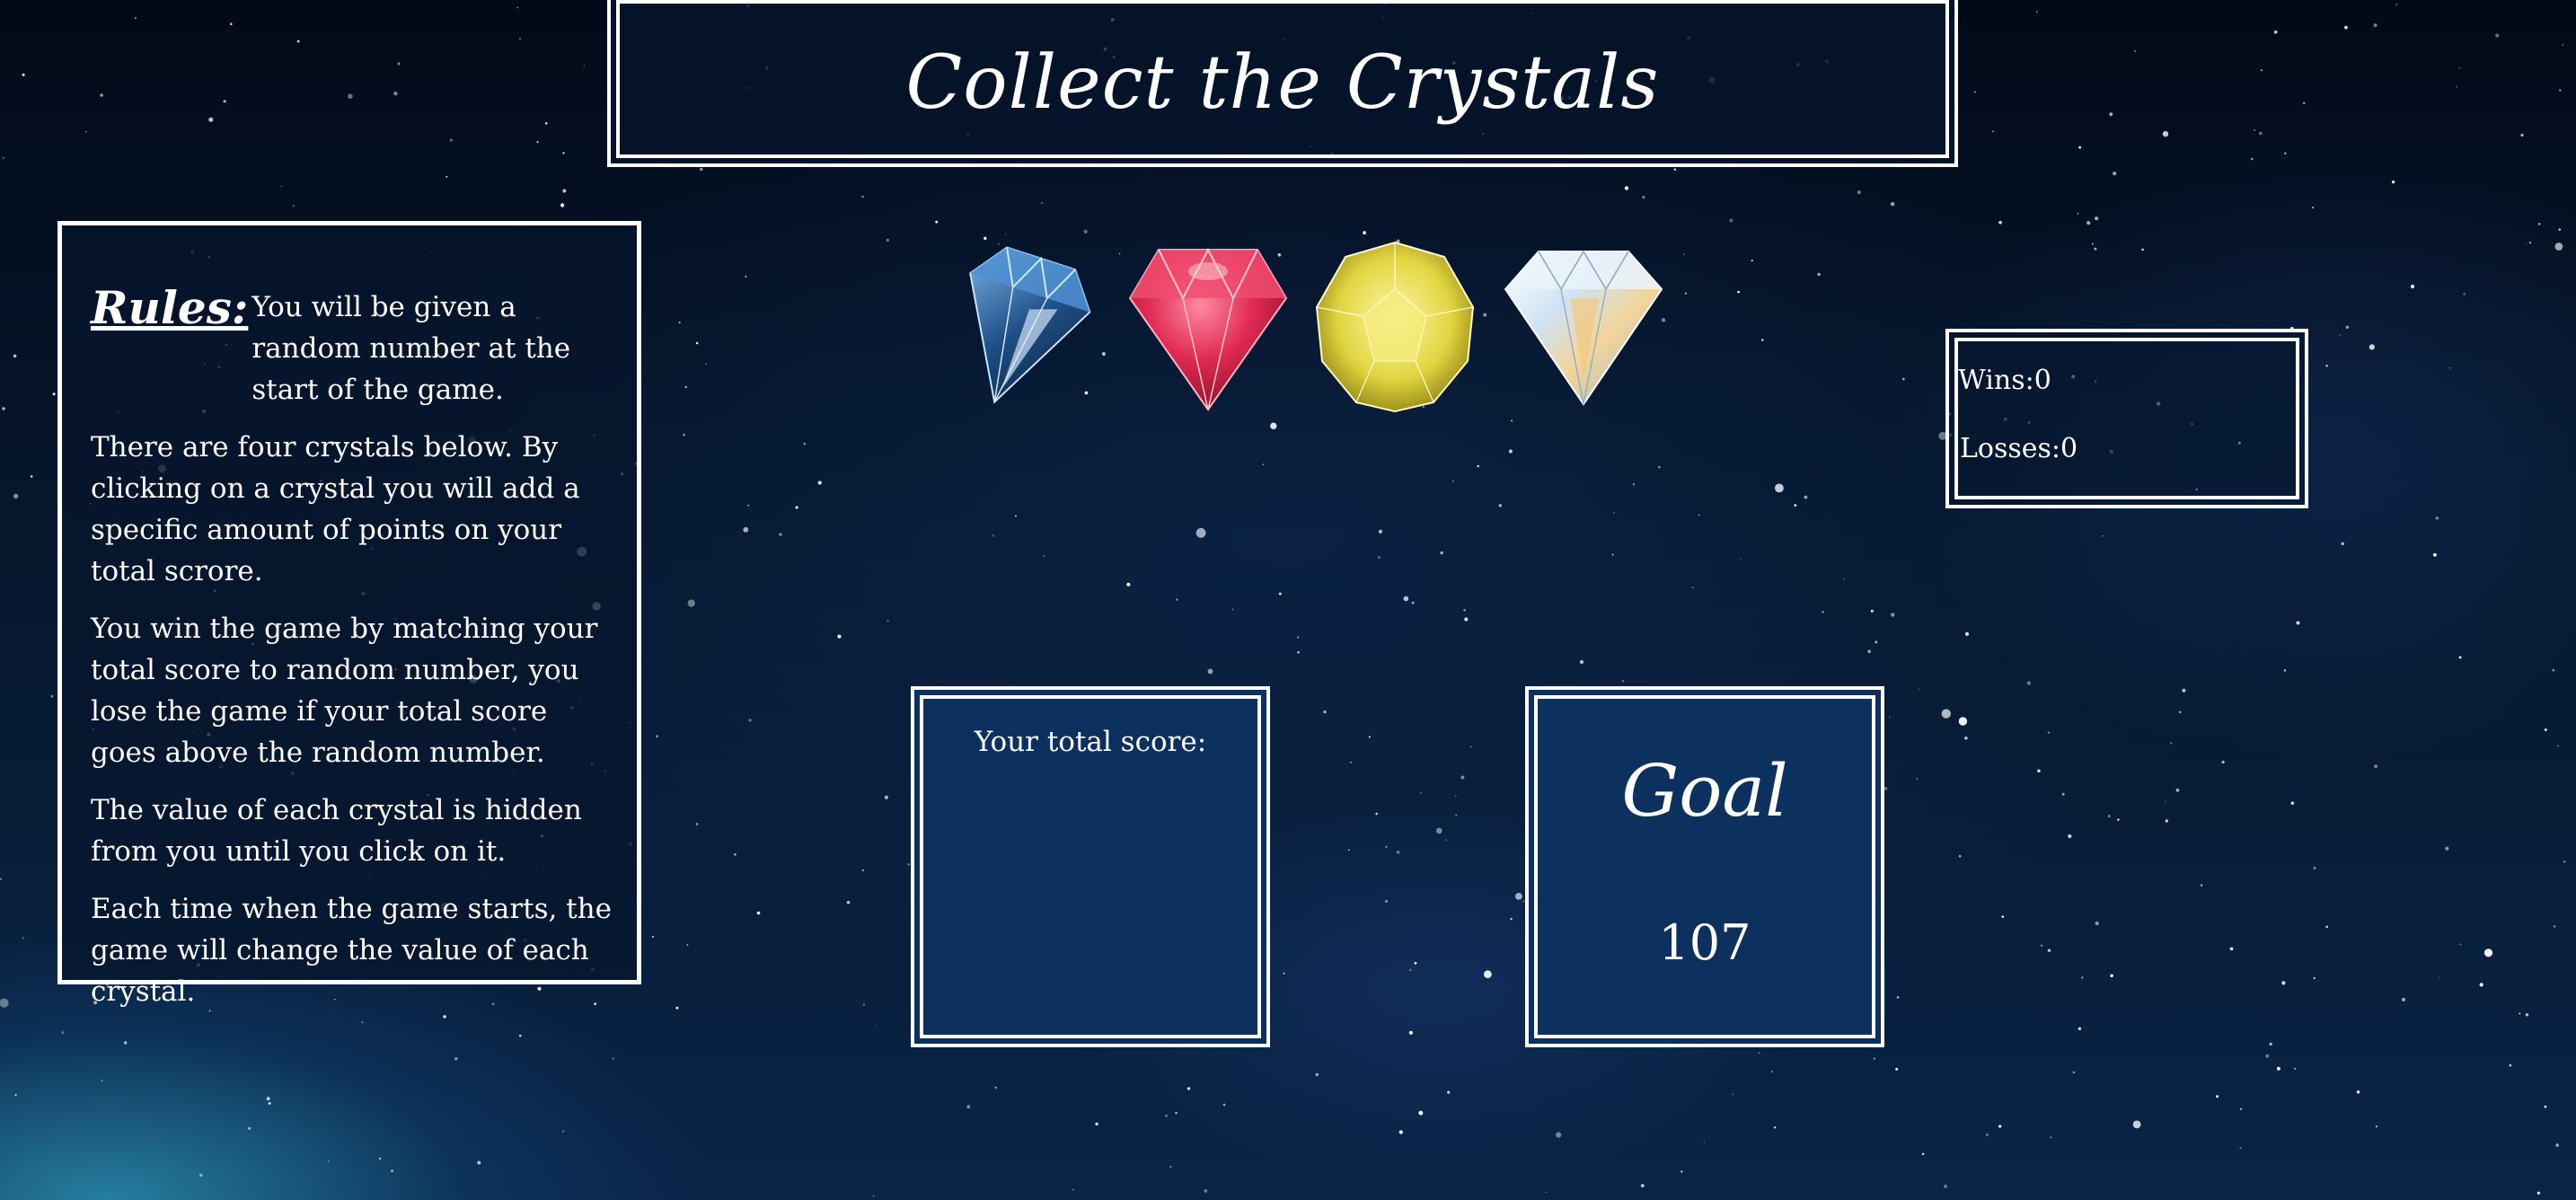 This screenshot has width=2576, height=1200. Describe the element at coordinates (1090, 866) in the screenshot. I see `score-panel: Your total score:` at that location.